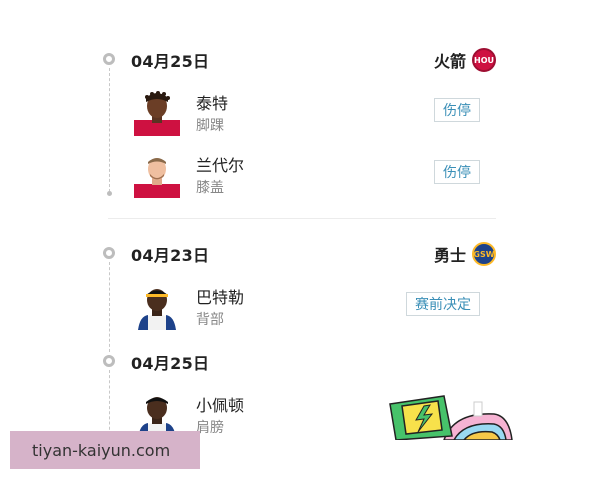  Describe the element at coordinates (298, 361) in the screenshot. I see `date-row: 04月25日` at that location.